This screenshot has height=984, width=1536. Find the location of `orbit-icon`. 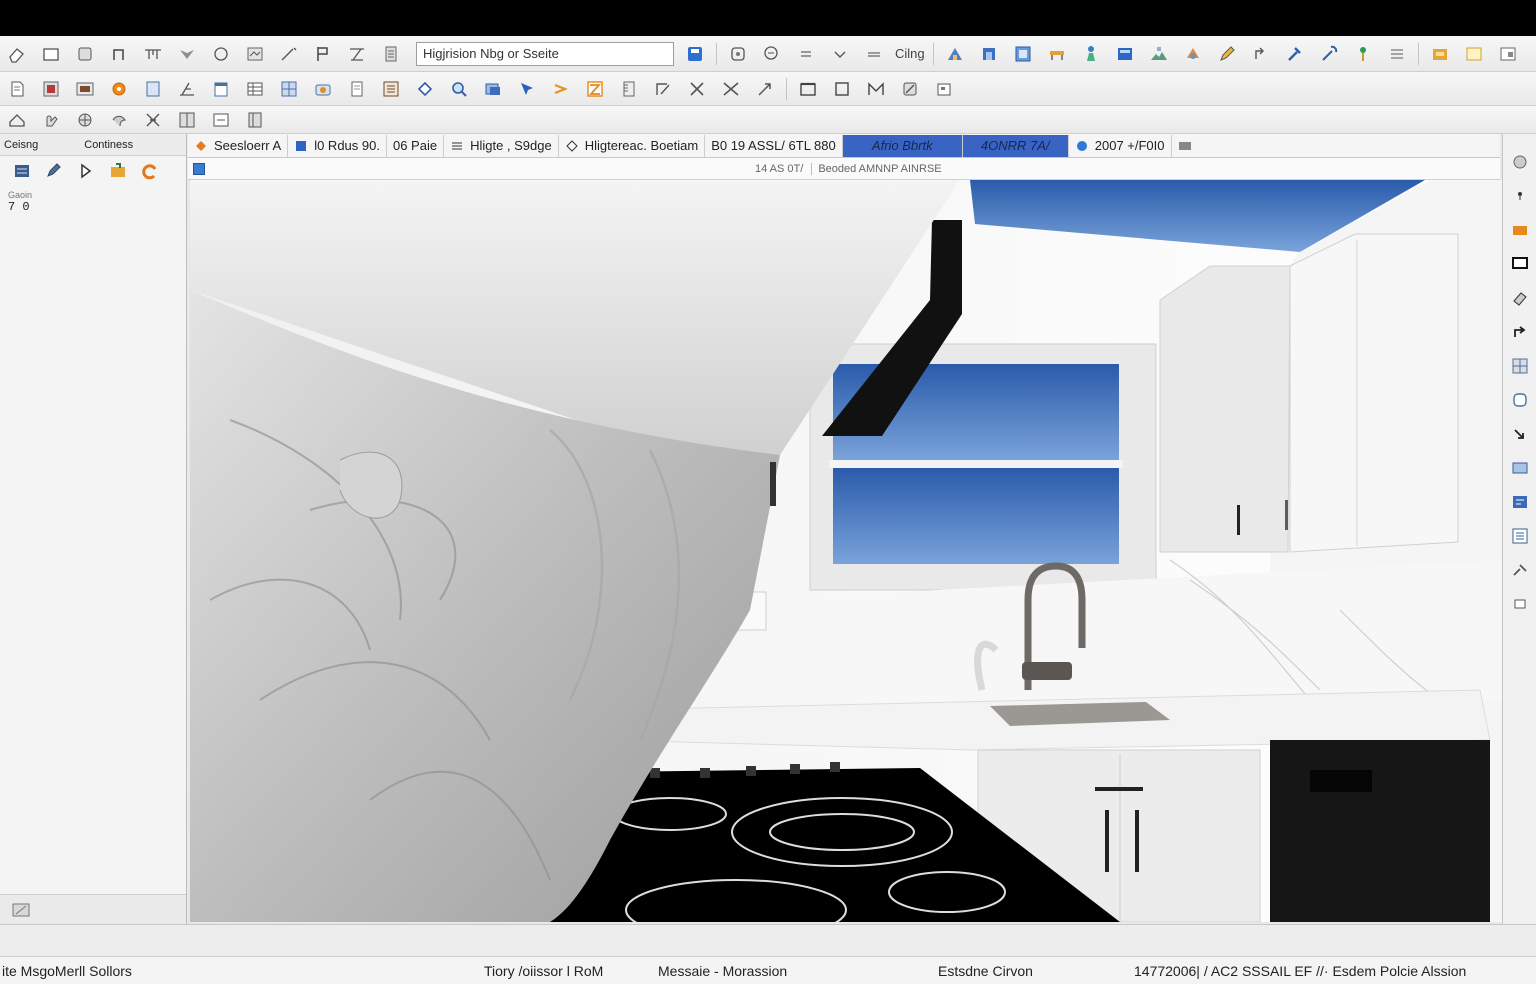

orbit-icon is located at coordinates (738, 54).